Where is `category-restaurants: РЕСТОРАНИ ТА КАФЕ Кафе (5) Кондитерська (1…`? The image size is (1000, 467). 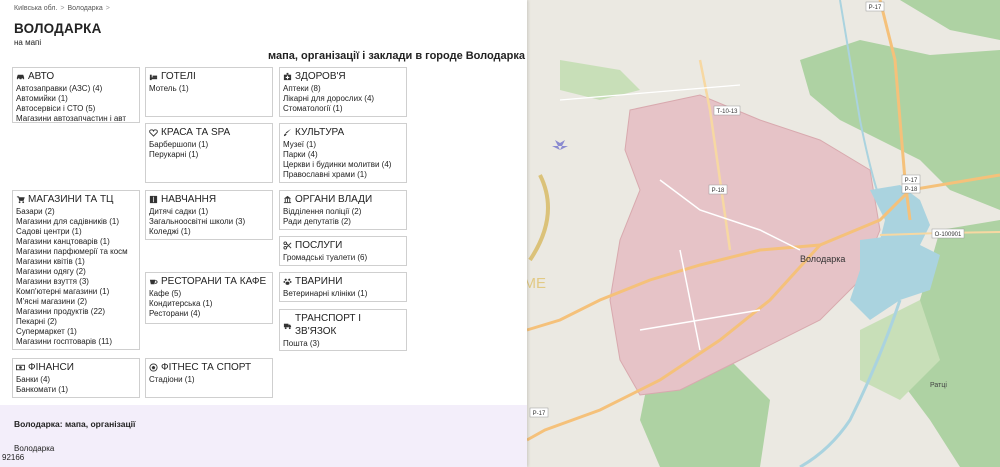
category-restaurants: РЕСТОРАНИ ТА КАФЕ Кафе (5) Кондитерська (1… is located at coordinates (209, 298).